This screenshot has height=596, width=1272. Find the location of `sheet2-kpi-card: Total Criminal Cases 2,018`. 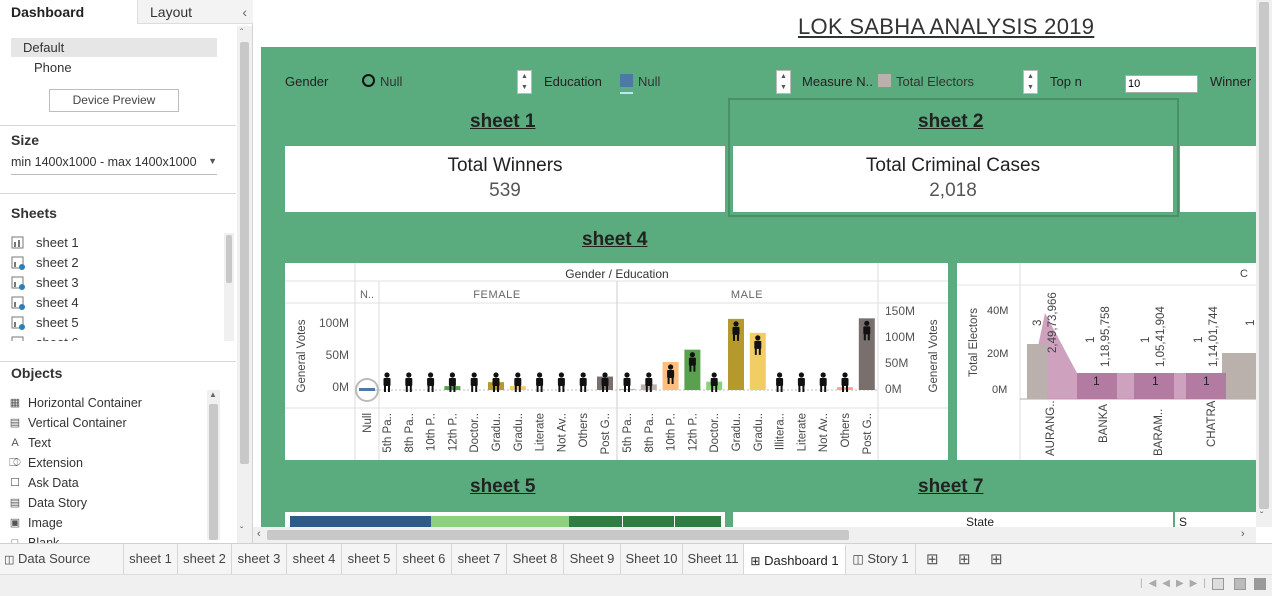

sheet2-kpi-card: Total Criminal Cases 2,018 is located at coordinates (953, 179).